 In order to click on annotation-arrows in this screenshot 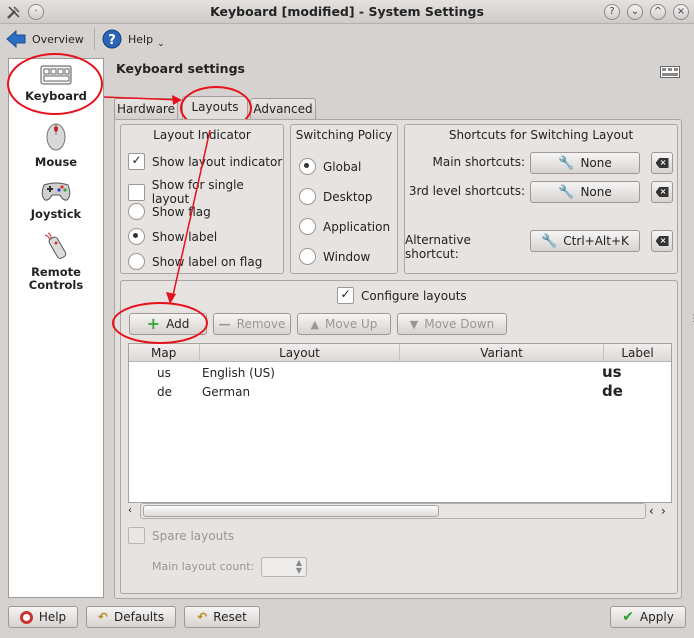, I will do `click(157, 199)`.